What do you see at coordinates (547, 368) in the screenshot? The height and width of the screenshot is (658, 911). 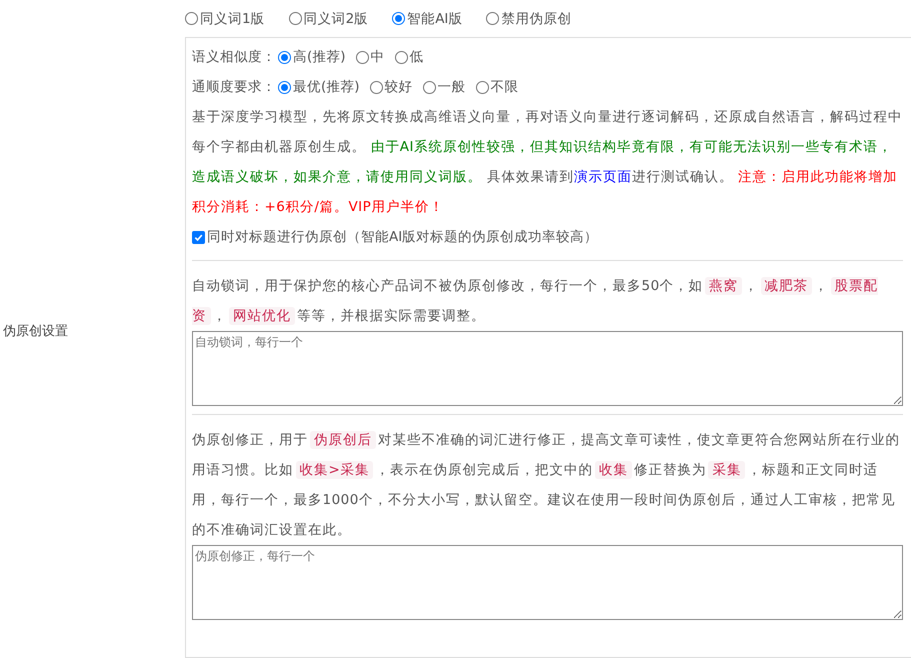 I see `lock-words-field: 自动锁词，每行一个` at bounding box center [547, 368].